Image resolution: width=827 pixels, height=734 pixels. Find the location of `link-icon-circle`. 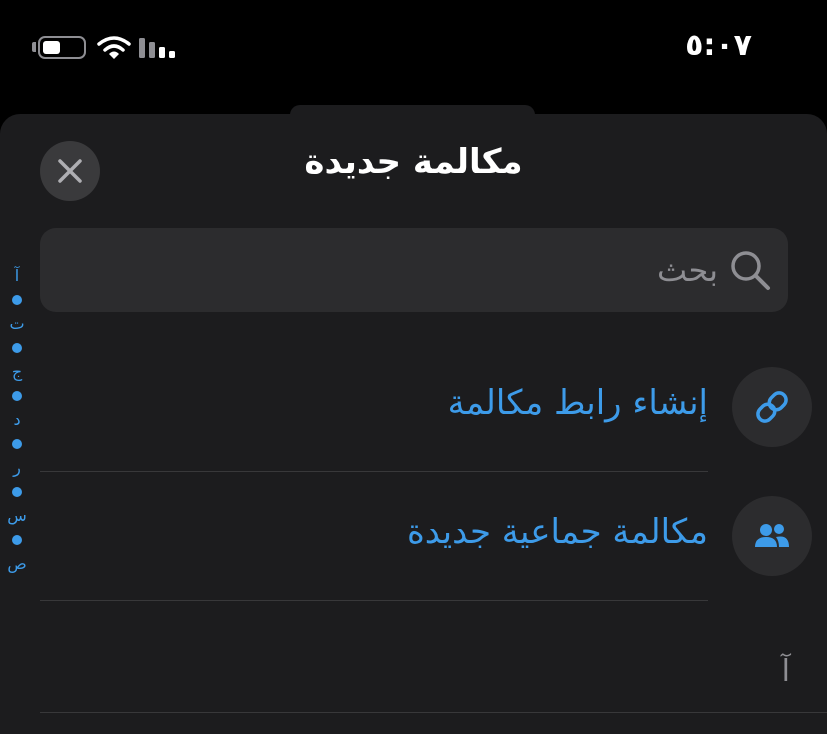

link-icon-circle is located at coordinates (772, 407).